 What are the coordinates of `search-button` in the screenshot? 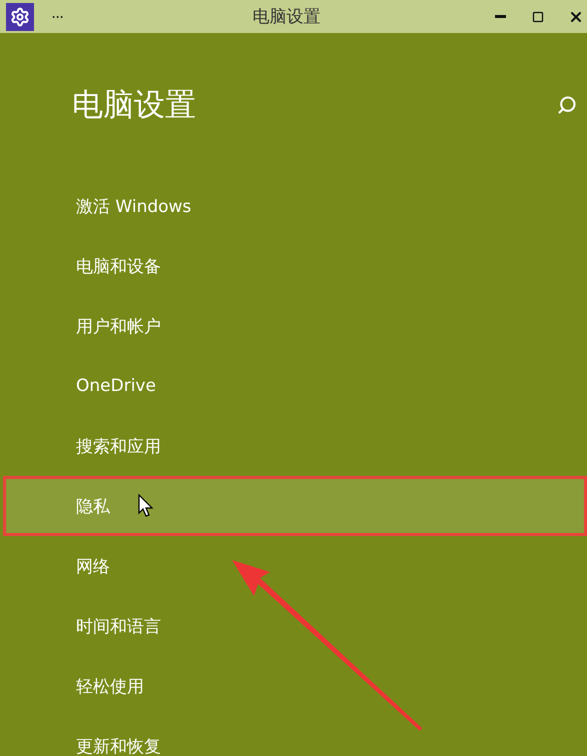 It's located at (567, 104).